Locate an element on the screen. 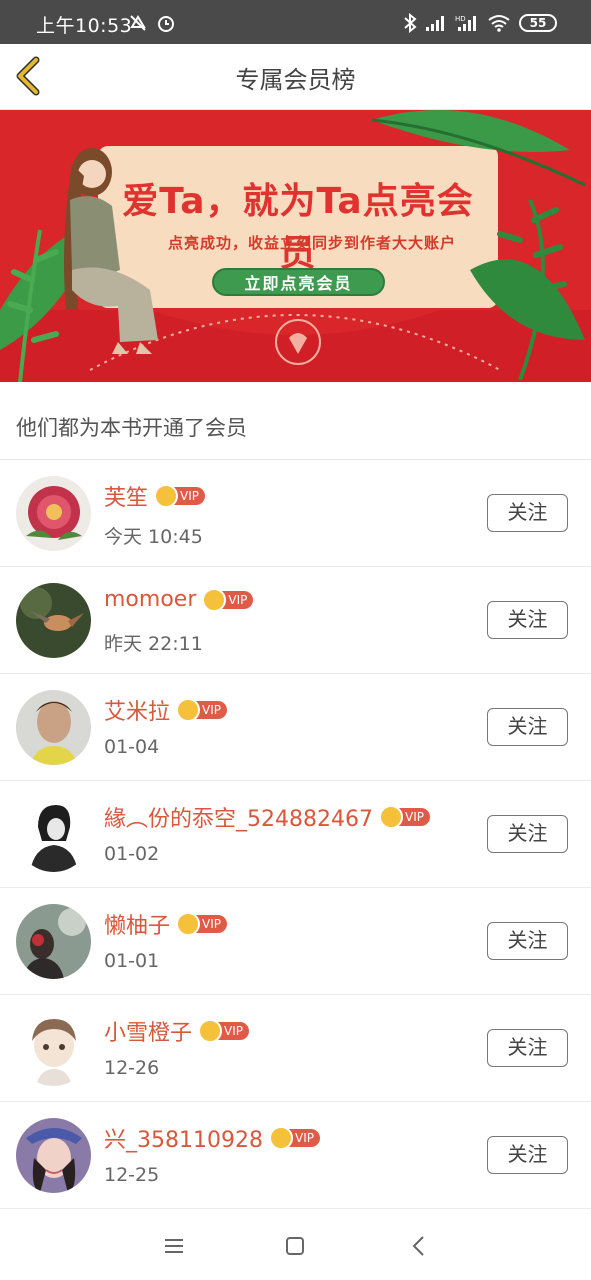  list-item: 芙笙 VIP 今天 10:45 关注 is located at coordinates (295, 513).